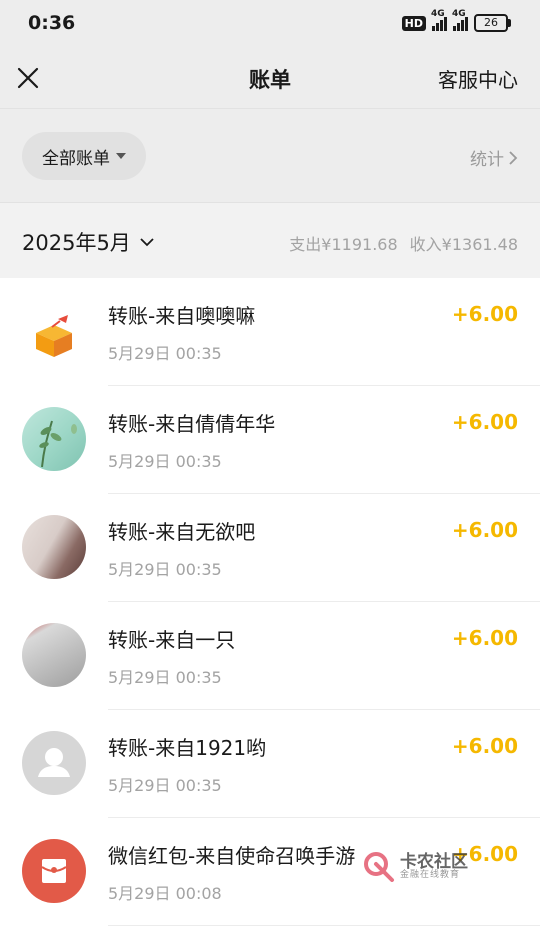  I want to click on income-summary: 收入¥1361.48, so click(464, 243).